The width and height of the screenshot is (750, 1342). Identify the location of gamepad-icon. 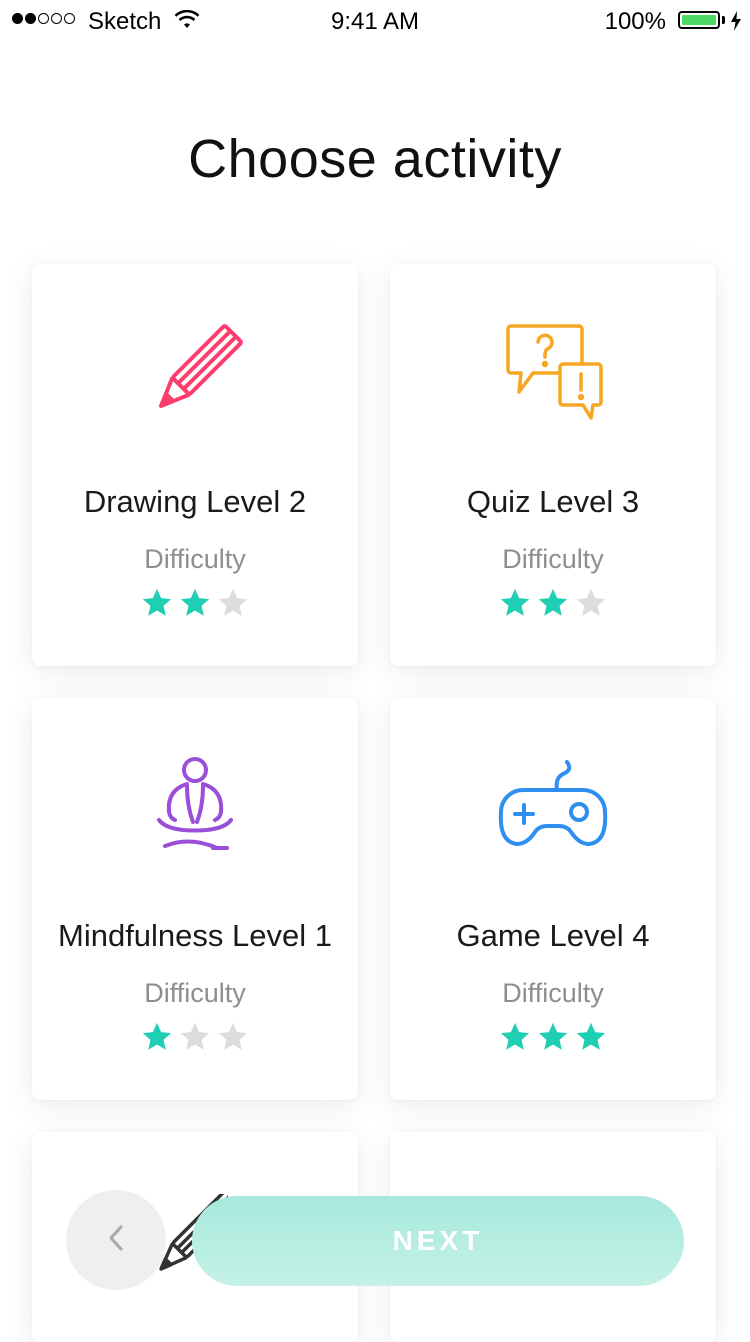
(553, 806).